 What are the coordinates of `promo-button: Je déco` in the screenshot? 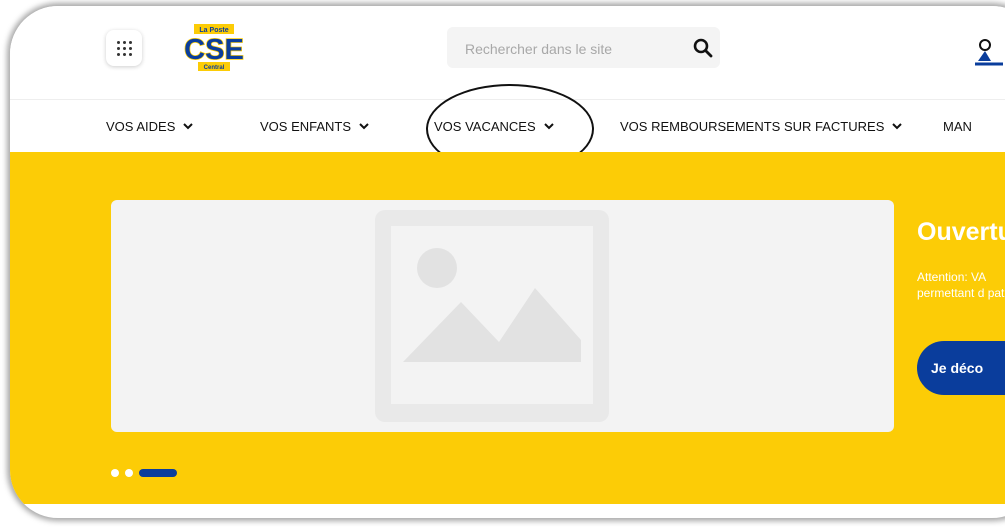 It's located at (961, 368).